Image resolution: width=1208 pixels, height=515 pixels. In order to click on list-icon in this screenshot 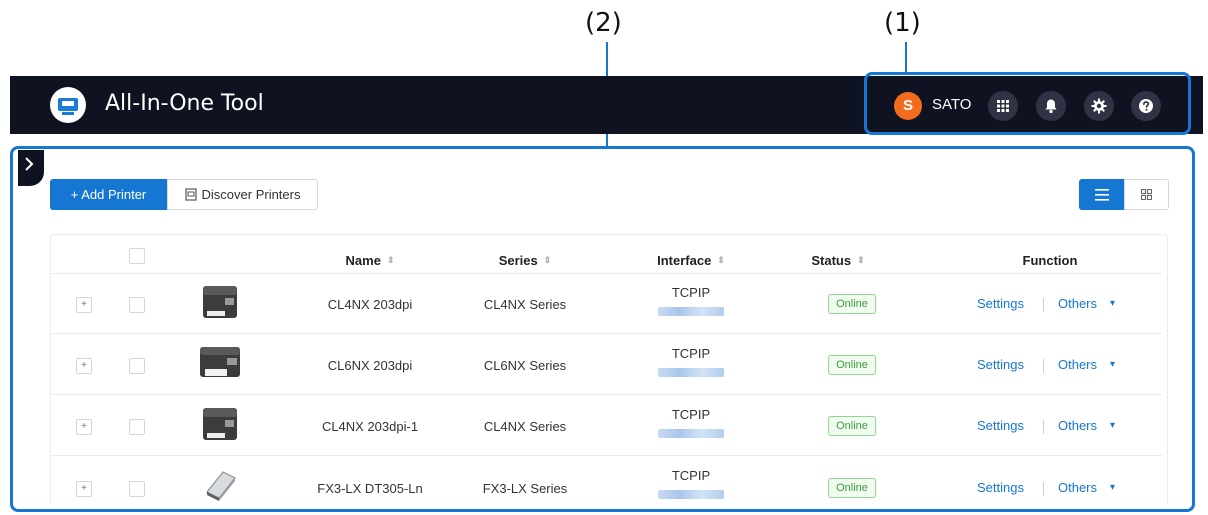, I will do `click(1102, 195)`.